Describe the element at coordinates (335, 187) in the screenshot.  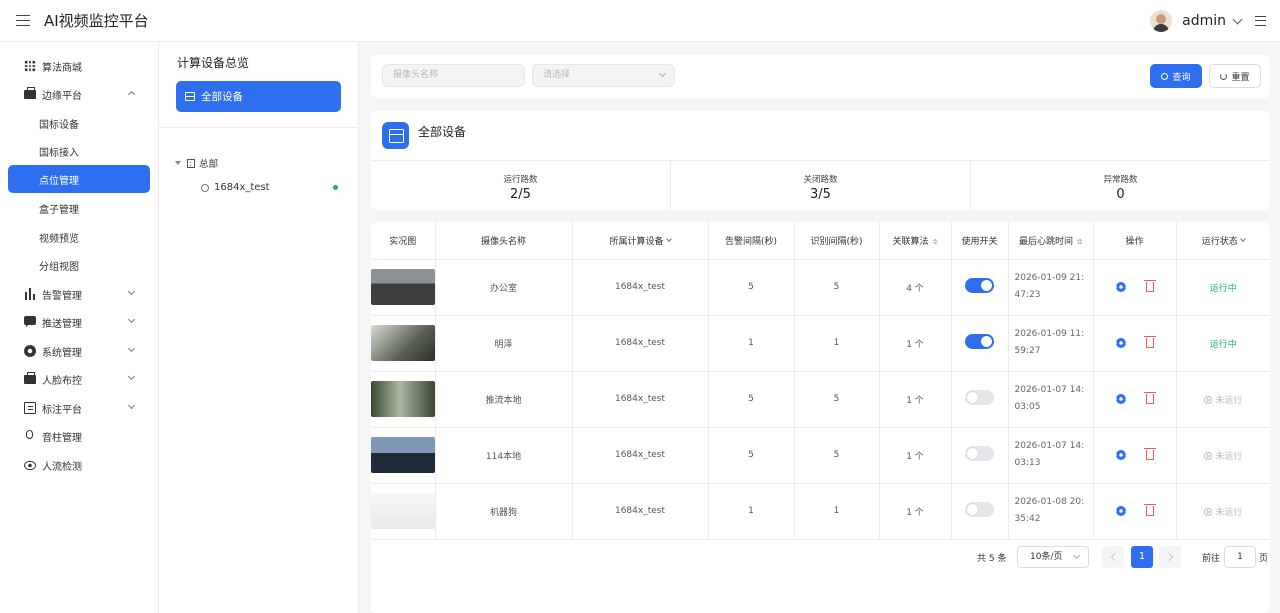
I see `online-status-dot` at that location.